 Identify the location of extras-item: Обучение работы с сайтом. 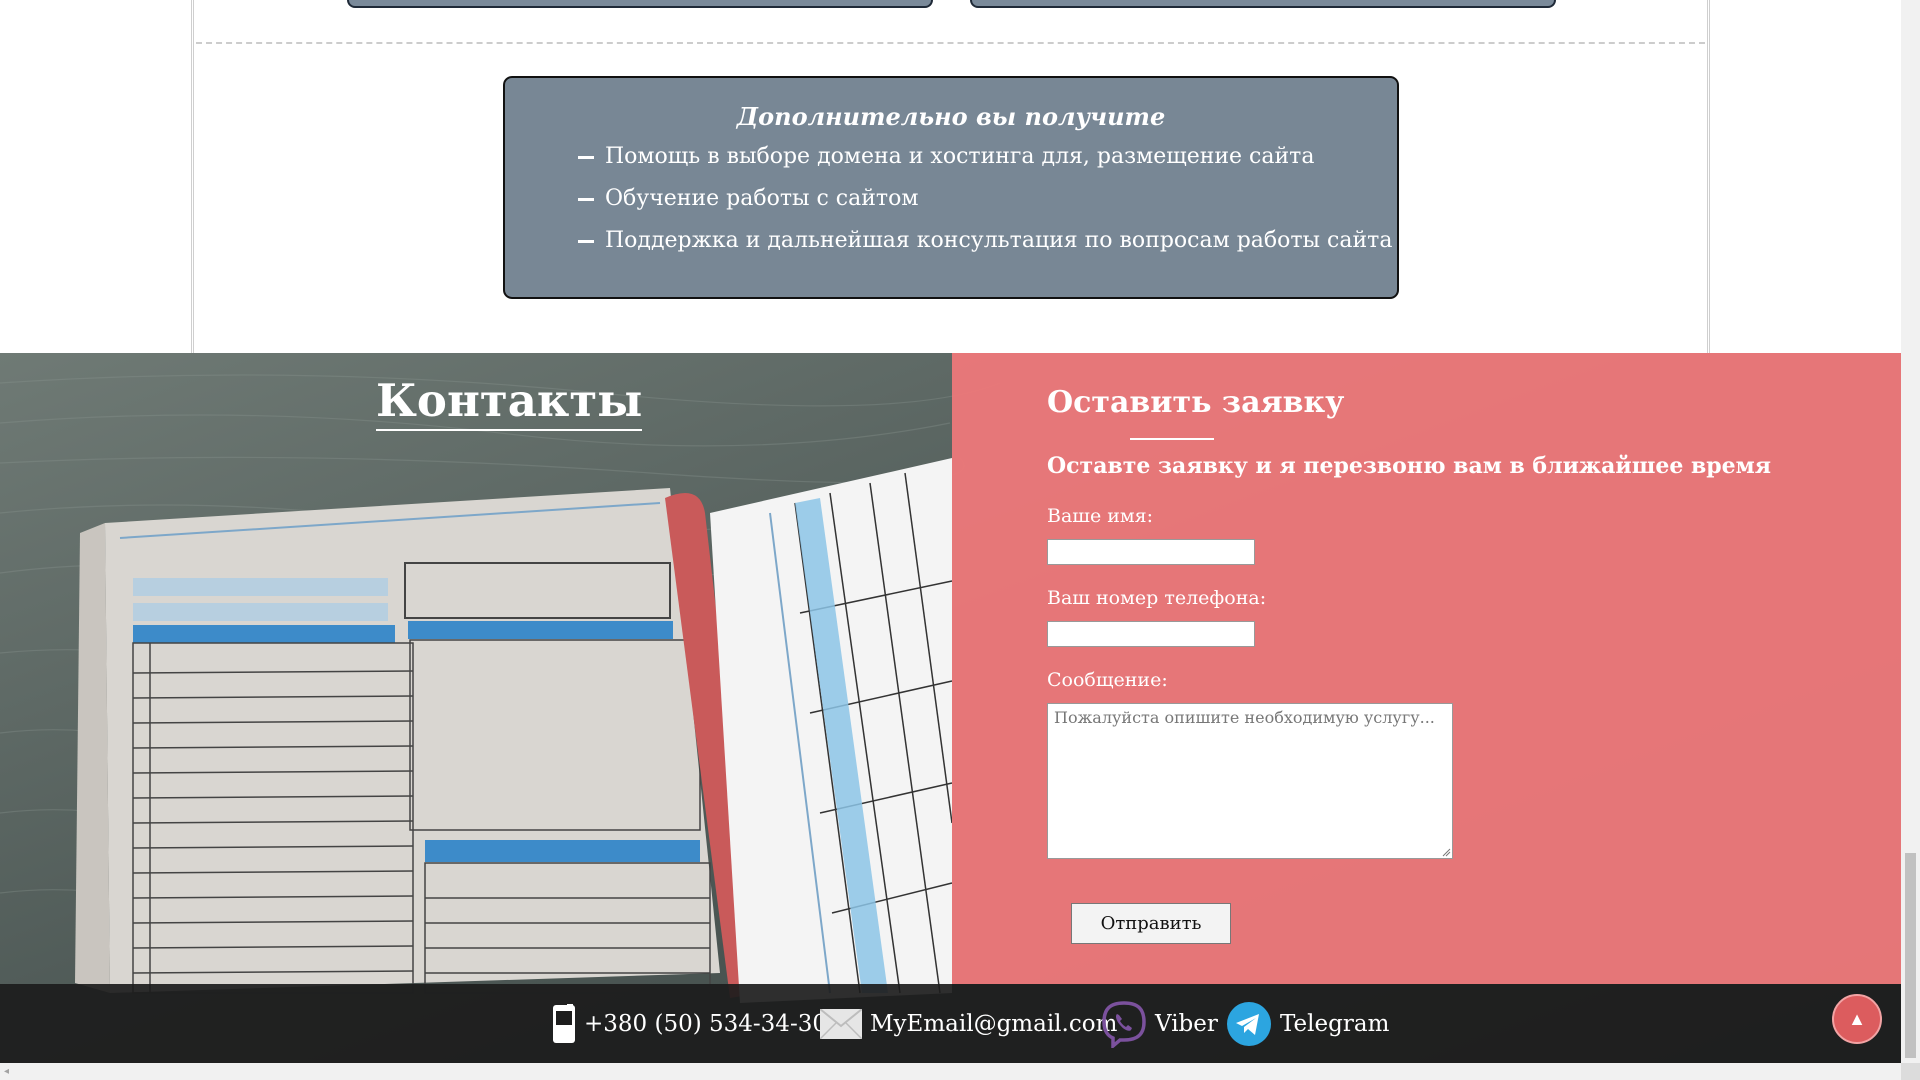
(984, 205).